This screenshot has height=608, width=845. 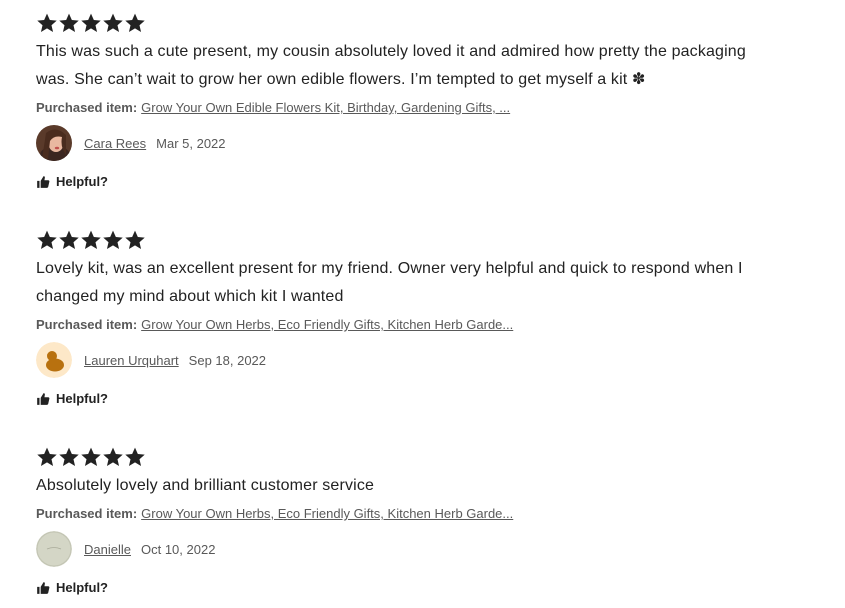 What do you see at coordinates (190, 296) in the screenshot?
I see `review-text-line: changed my mind about which kit I wanted` at bounding box center [190, 296].